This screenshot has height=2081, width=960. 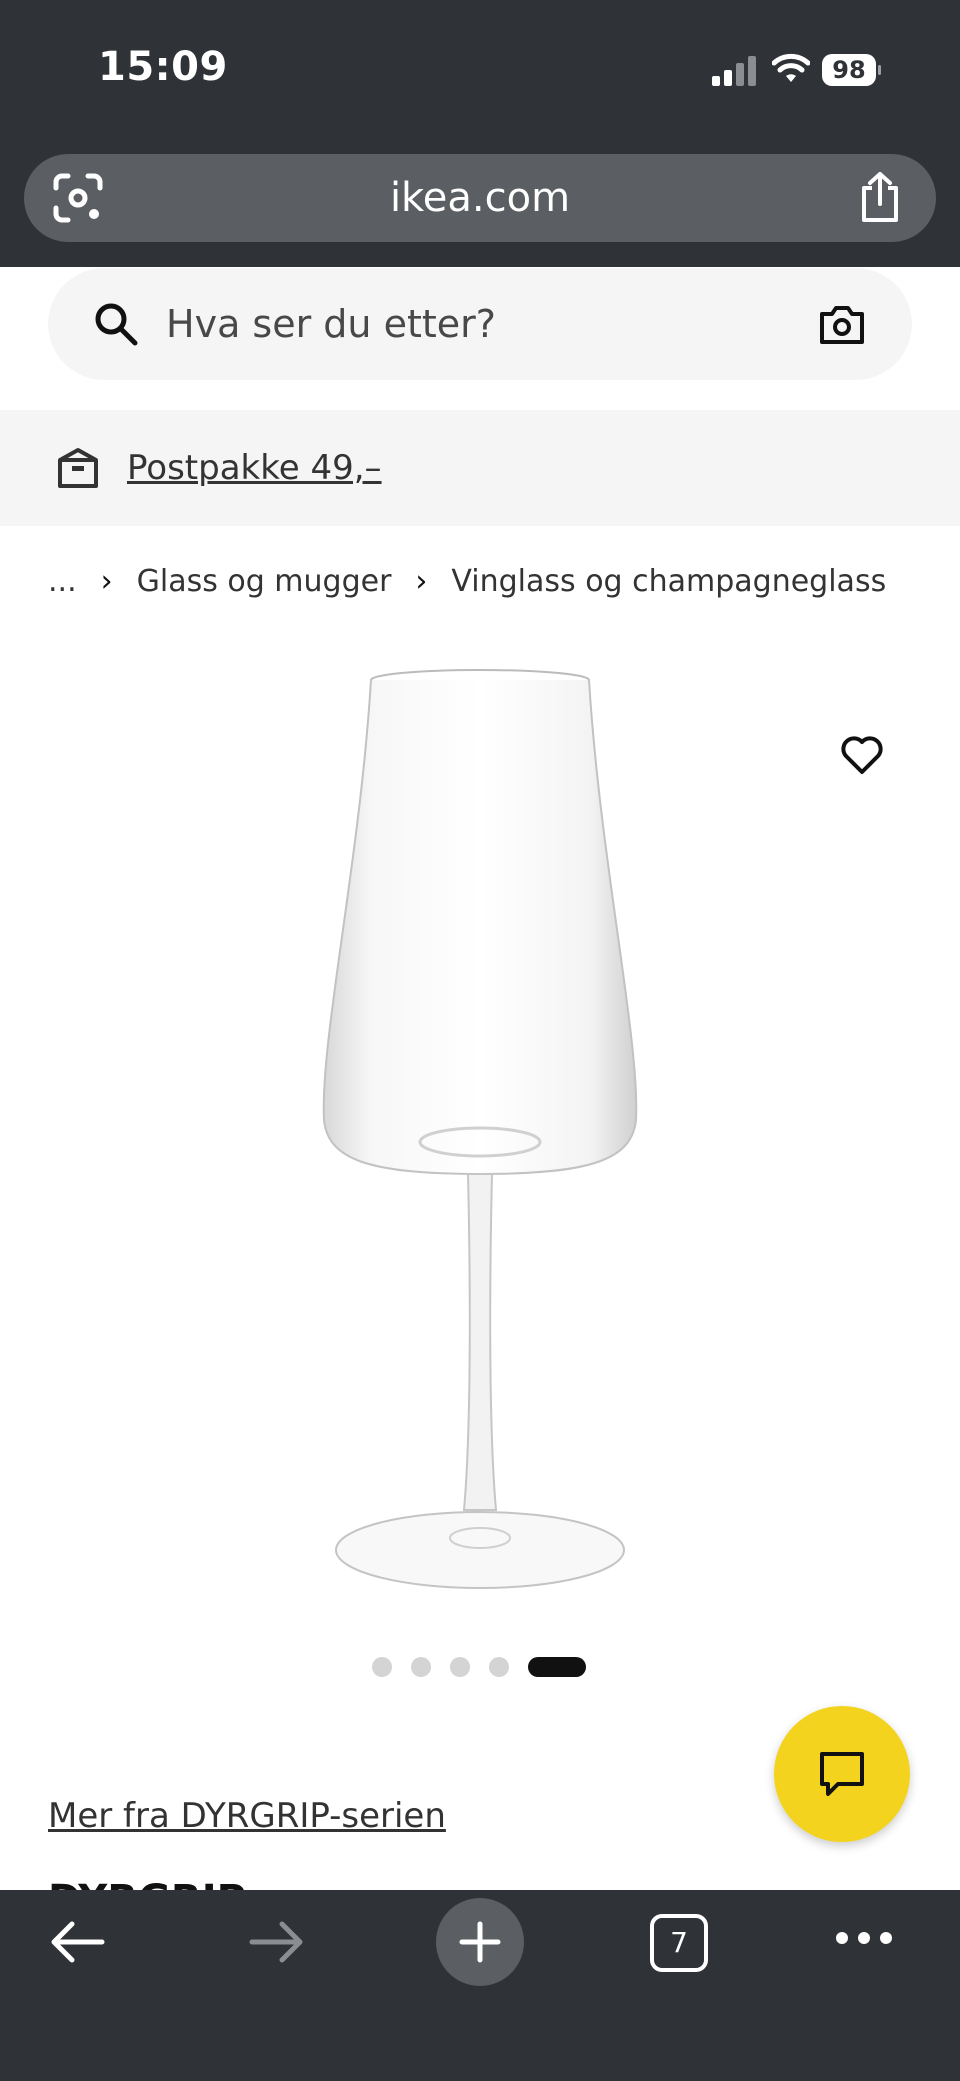 What do you see at coordinates (479, 1667) in the screenshot?
I see `image-carousel-dots` at bounding box center [479, 1667].